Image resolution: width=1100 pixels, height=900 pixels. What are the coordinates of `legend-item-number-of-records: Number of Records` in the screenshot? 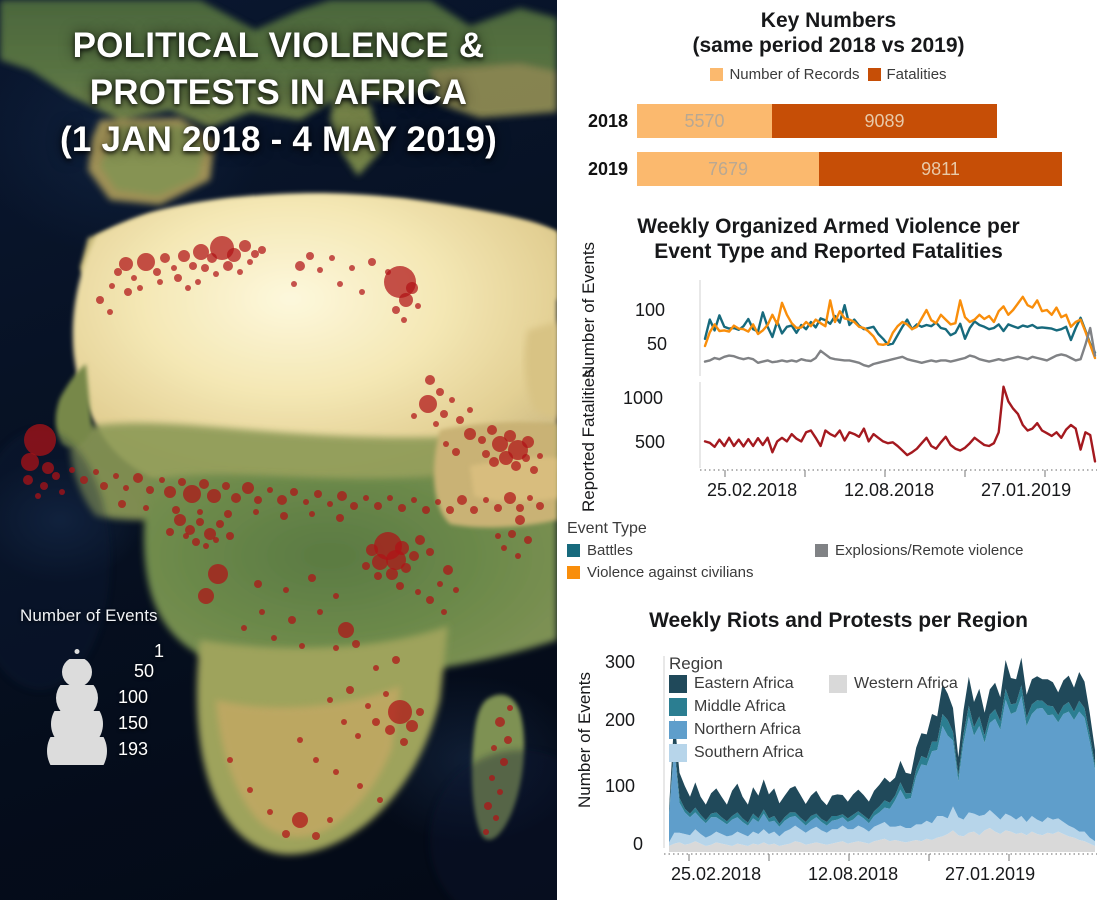 It's located at (785, 74).